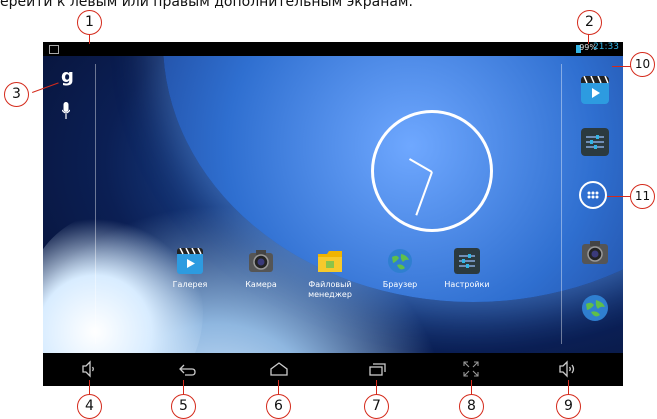  I want to click on app-label: Браузер, so click(400, 284).